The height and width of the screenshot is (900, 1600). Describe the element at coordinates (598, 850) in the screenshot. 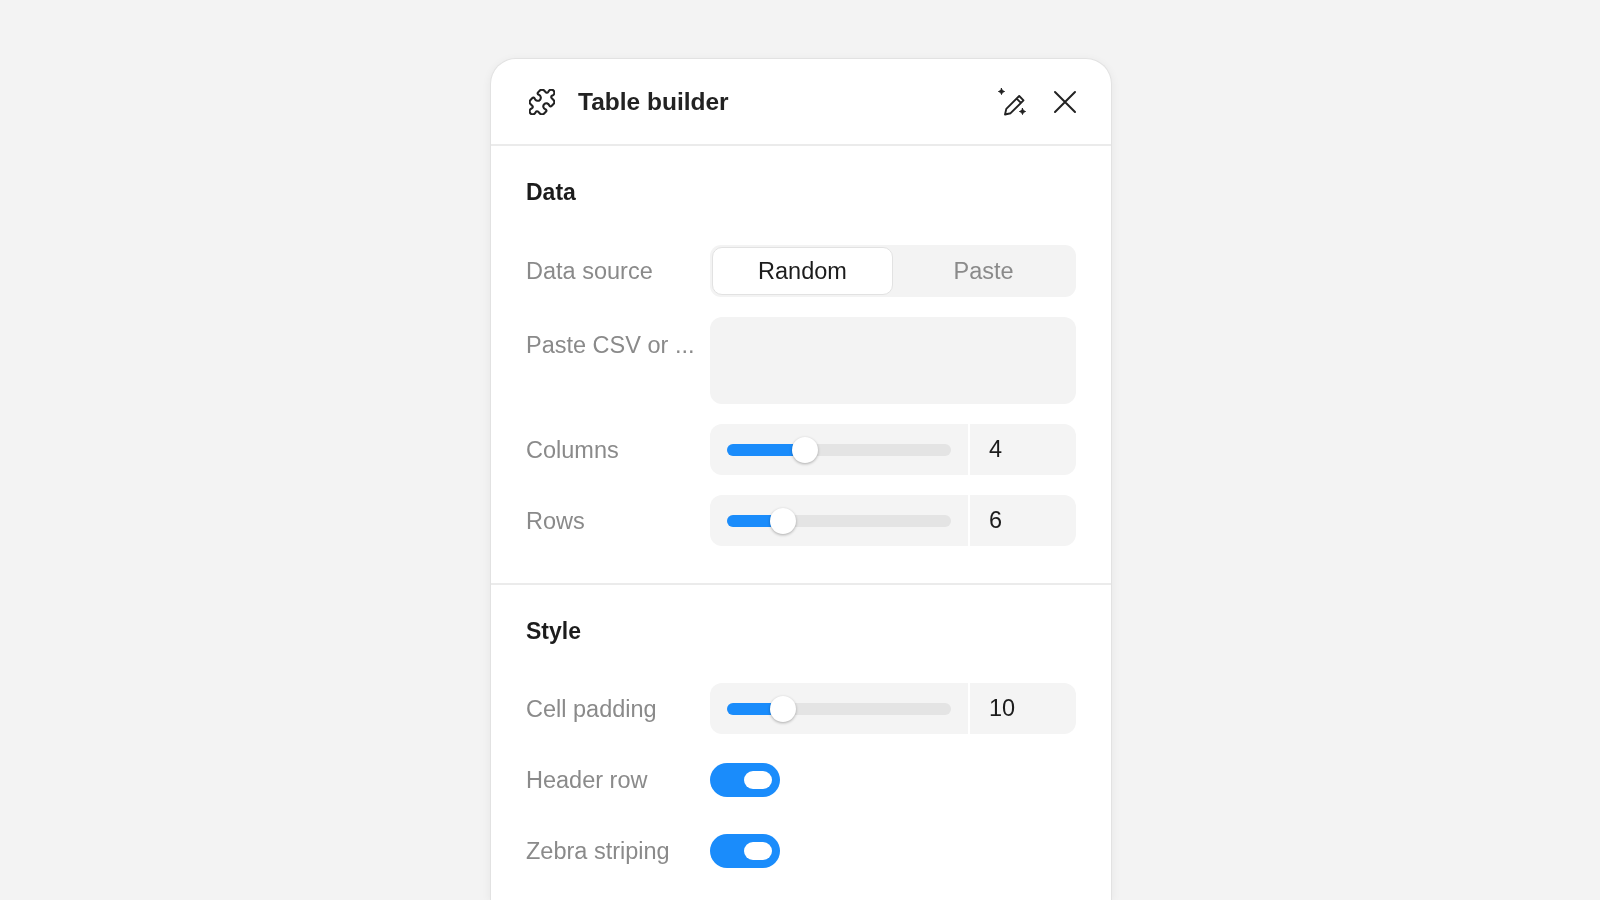

I see `field-label: Zebra striping` at that location.